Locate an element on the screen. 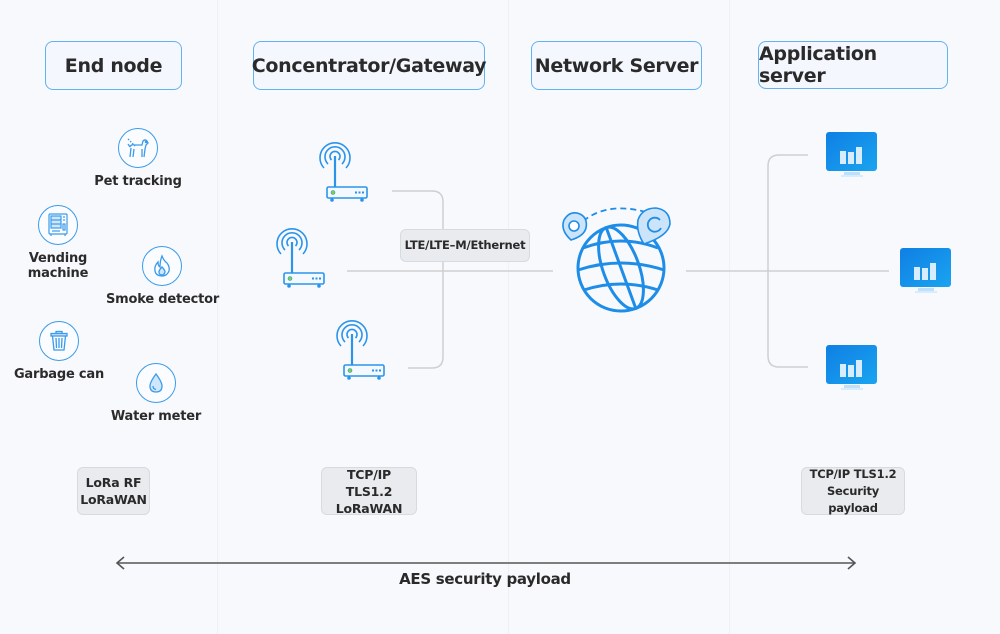  end-node-label: Pet tracking is located at coordinates (138, 181).